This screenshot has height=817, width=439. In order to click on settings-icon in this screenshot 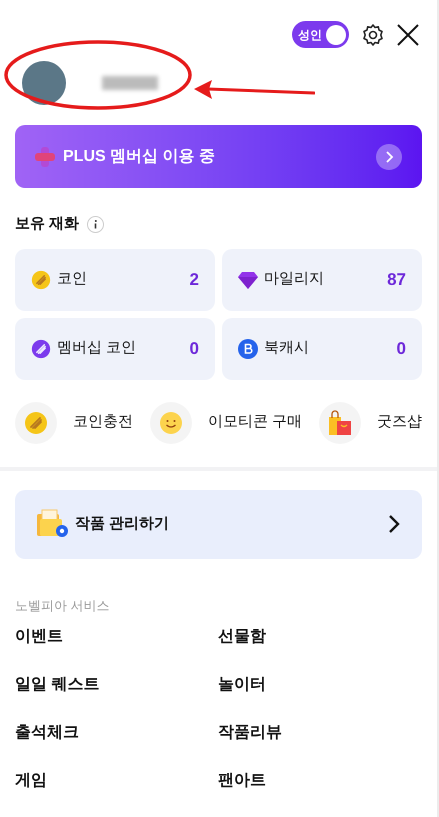, I will do `click(373, 34)`.